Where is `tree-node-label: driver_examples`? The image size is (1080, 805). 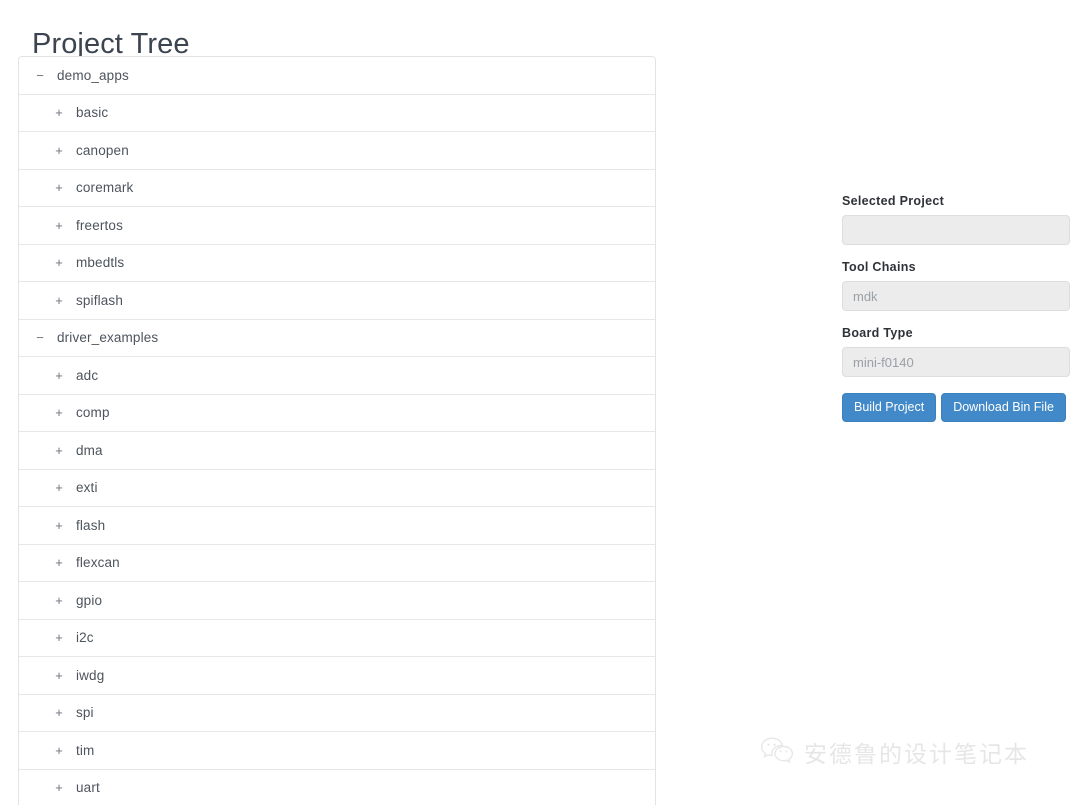
tree-node-label: driver_examples is located at coordinates (108, 338).